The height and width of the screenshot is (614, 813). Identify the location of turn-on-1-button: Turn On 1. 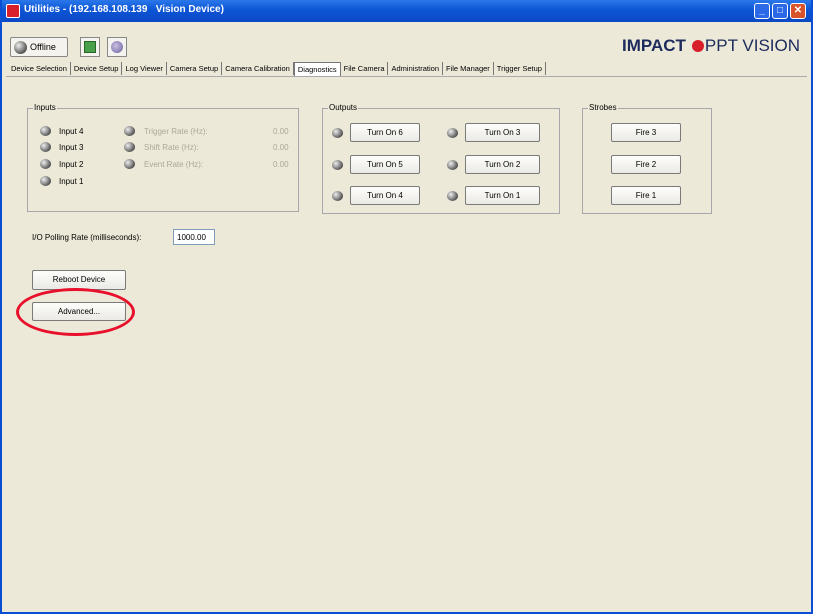
(502, 195).